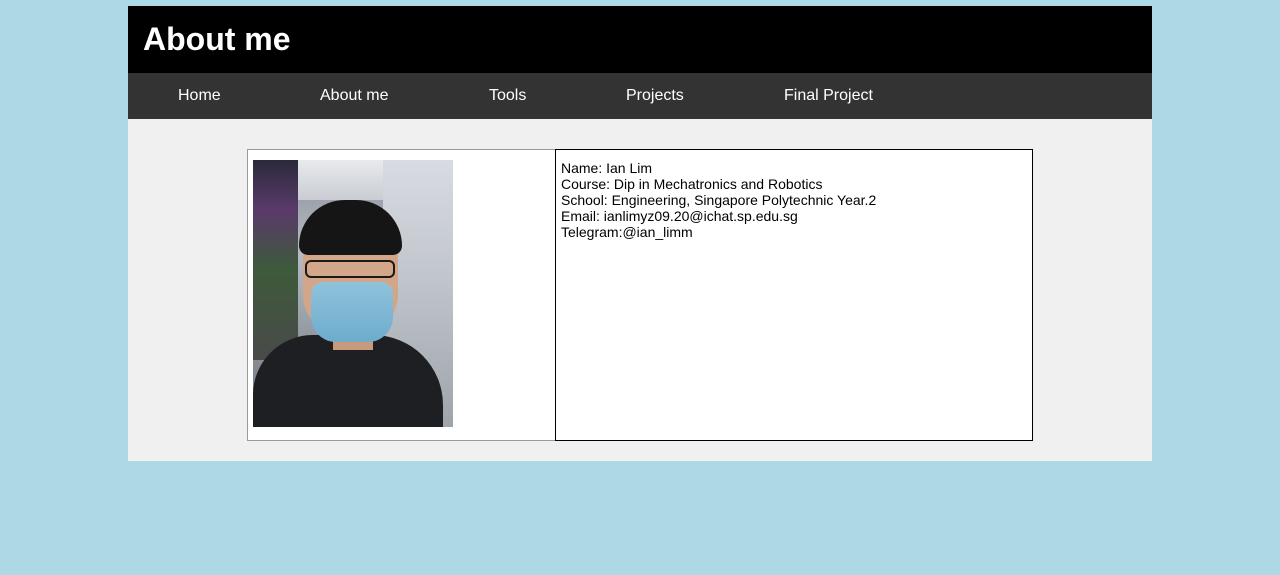 The width and height of the screenshot is (1280, 575). What do you see at coordinates (679, 216) in the screenshot?
I see `profile-email: Email: ianlimyz09.20@ichat.sp.edu.sg` at bounding box center [679, 216].